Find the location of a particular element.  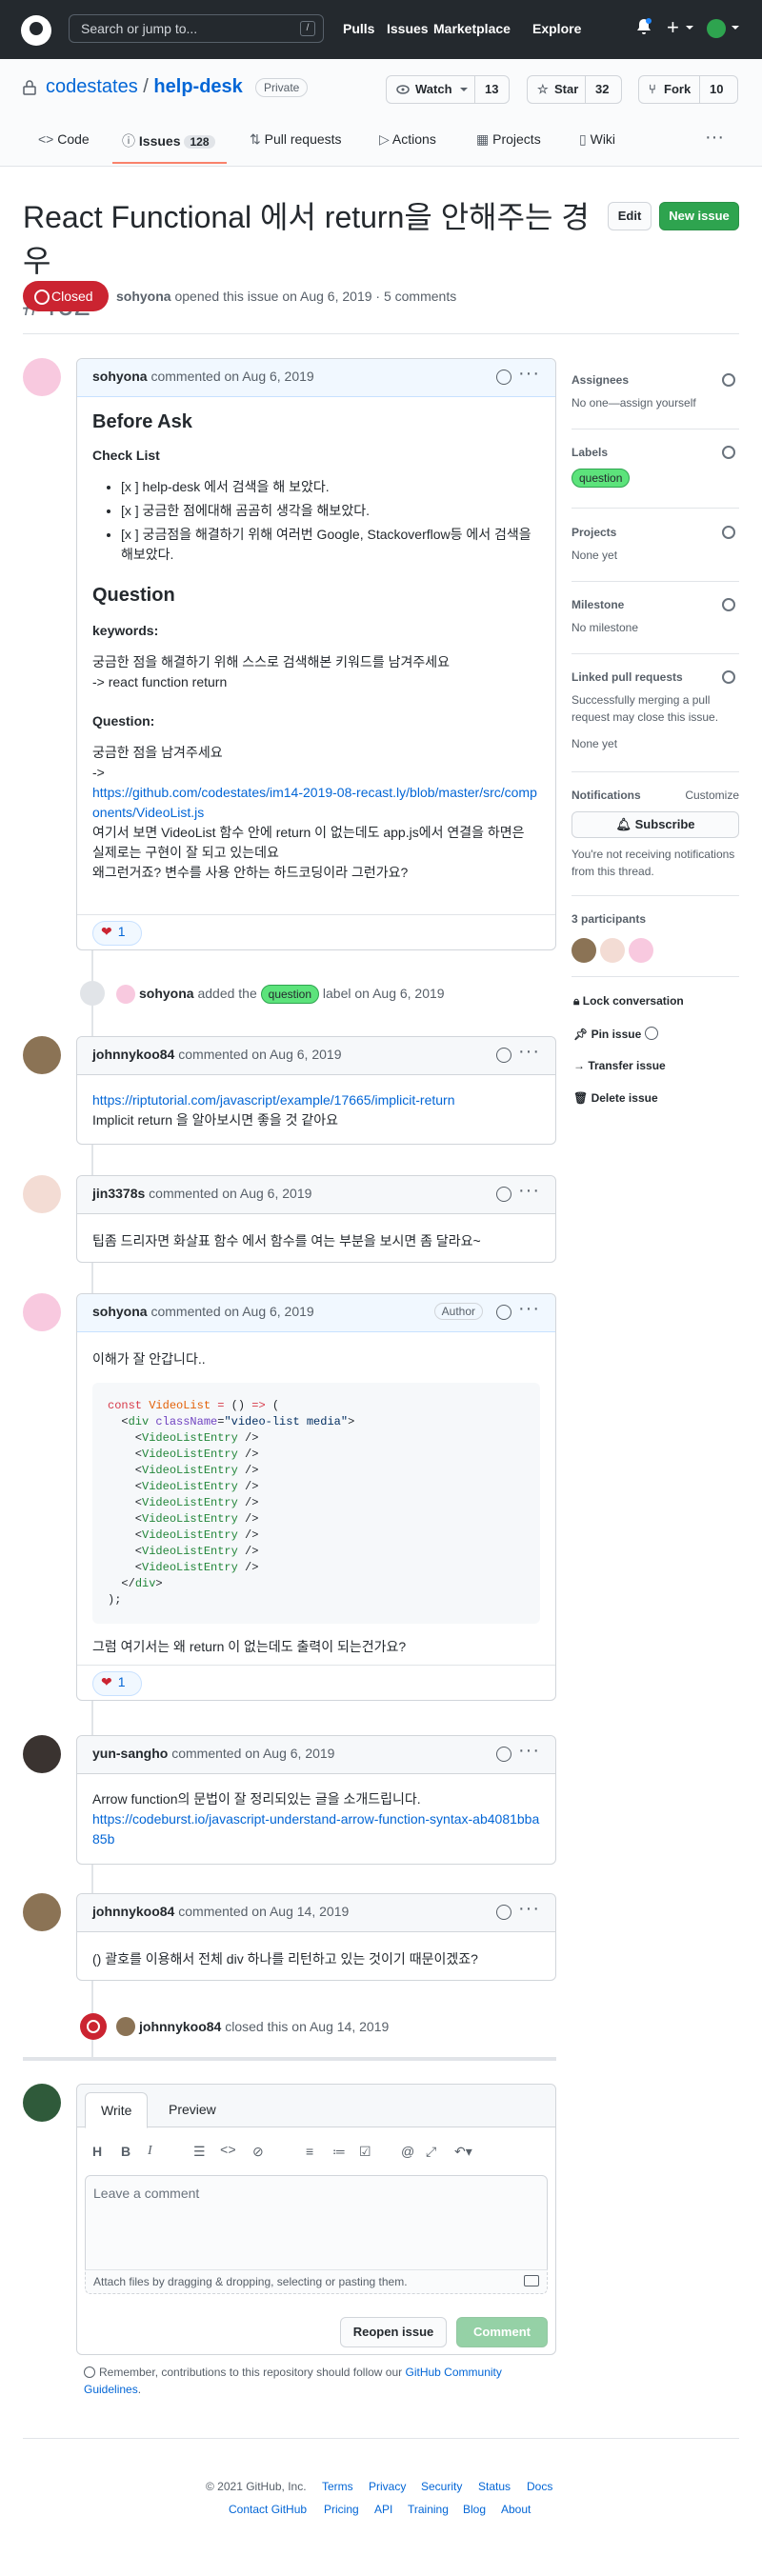

event-actor: johnnykoo84 is located at coordinates (180, 2026).